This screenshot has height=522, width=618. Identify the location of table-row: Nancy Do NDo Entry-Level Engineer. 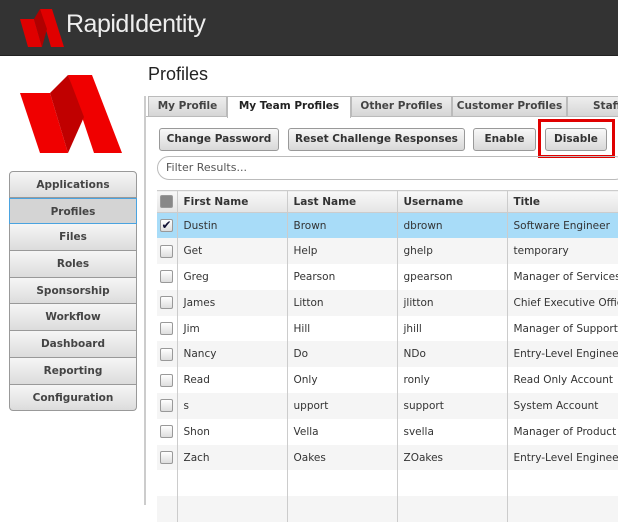
(387, 354).